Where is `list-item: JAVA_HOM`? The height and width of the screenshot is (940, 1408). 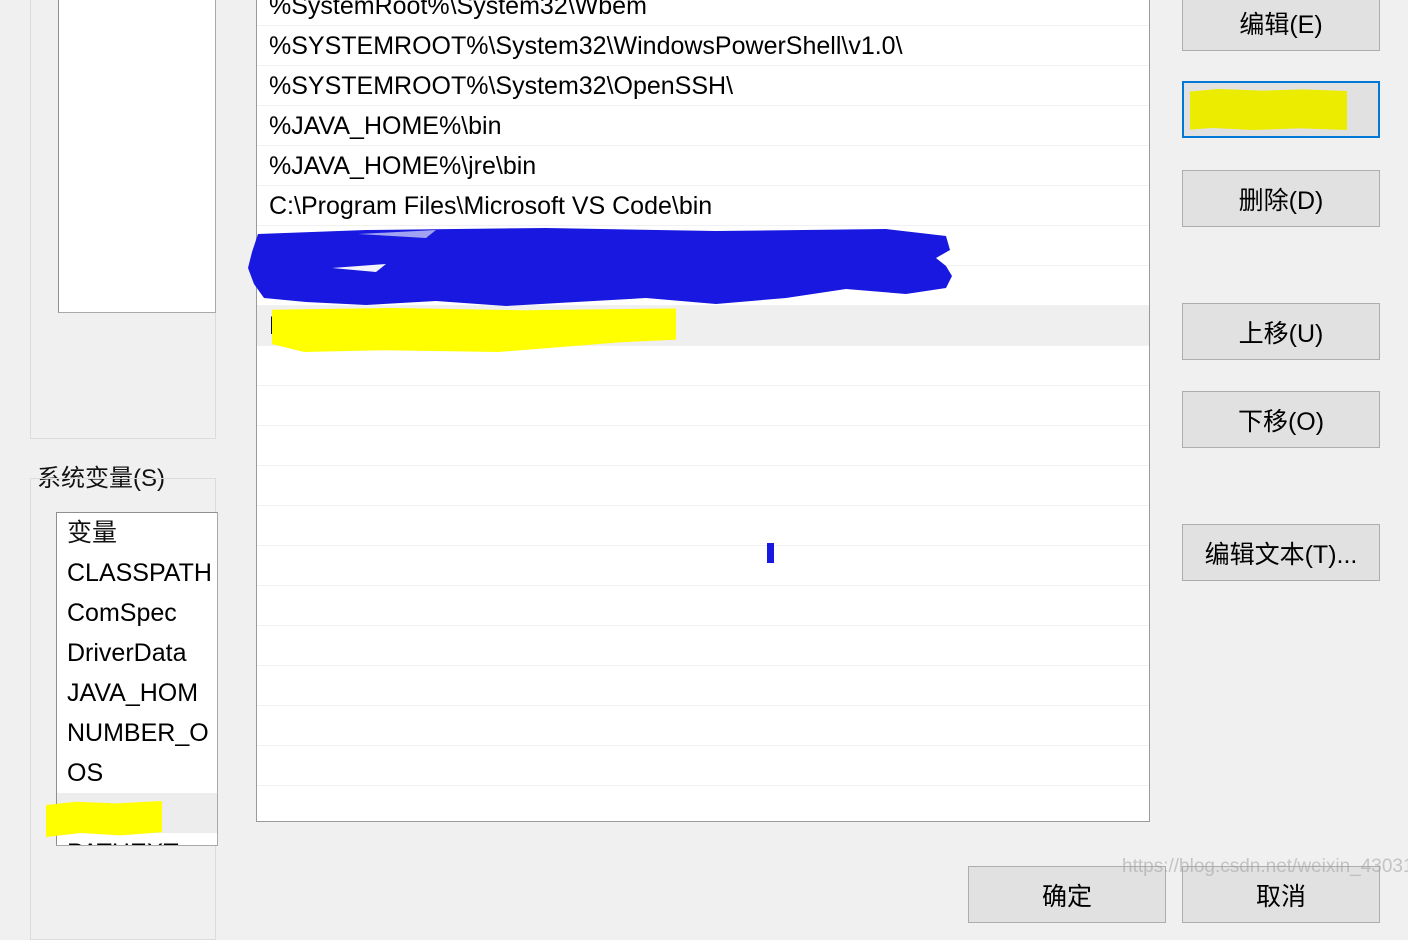 list-item: JAVA_HOM is located at coordinates (137, 693).